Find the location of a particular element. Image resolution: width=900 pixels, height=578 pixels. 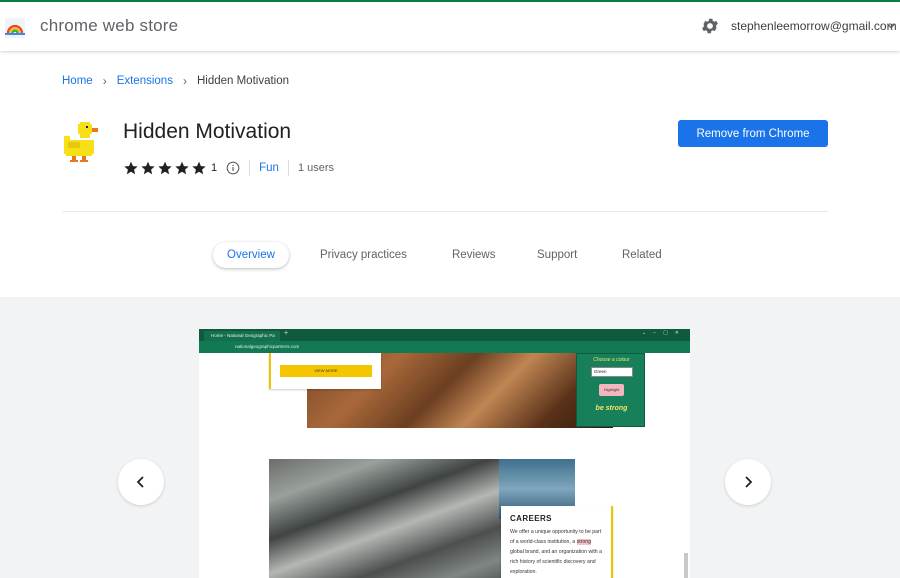

tab-related: Related is located at coordinates (642, 255).